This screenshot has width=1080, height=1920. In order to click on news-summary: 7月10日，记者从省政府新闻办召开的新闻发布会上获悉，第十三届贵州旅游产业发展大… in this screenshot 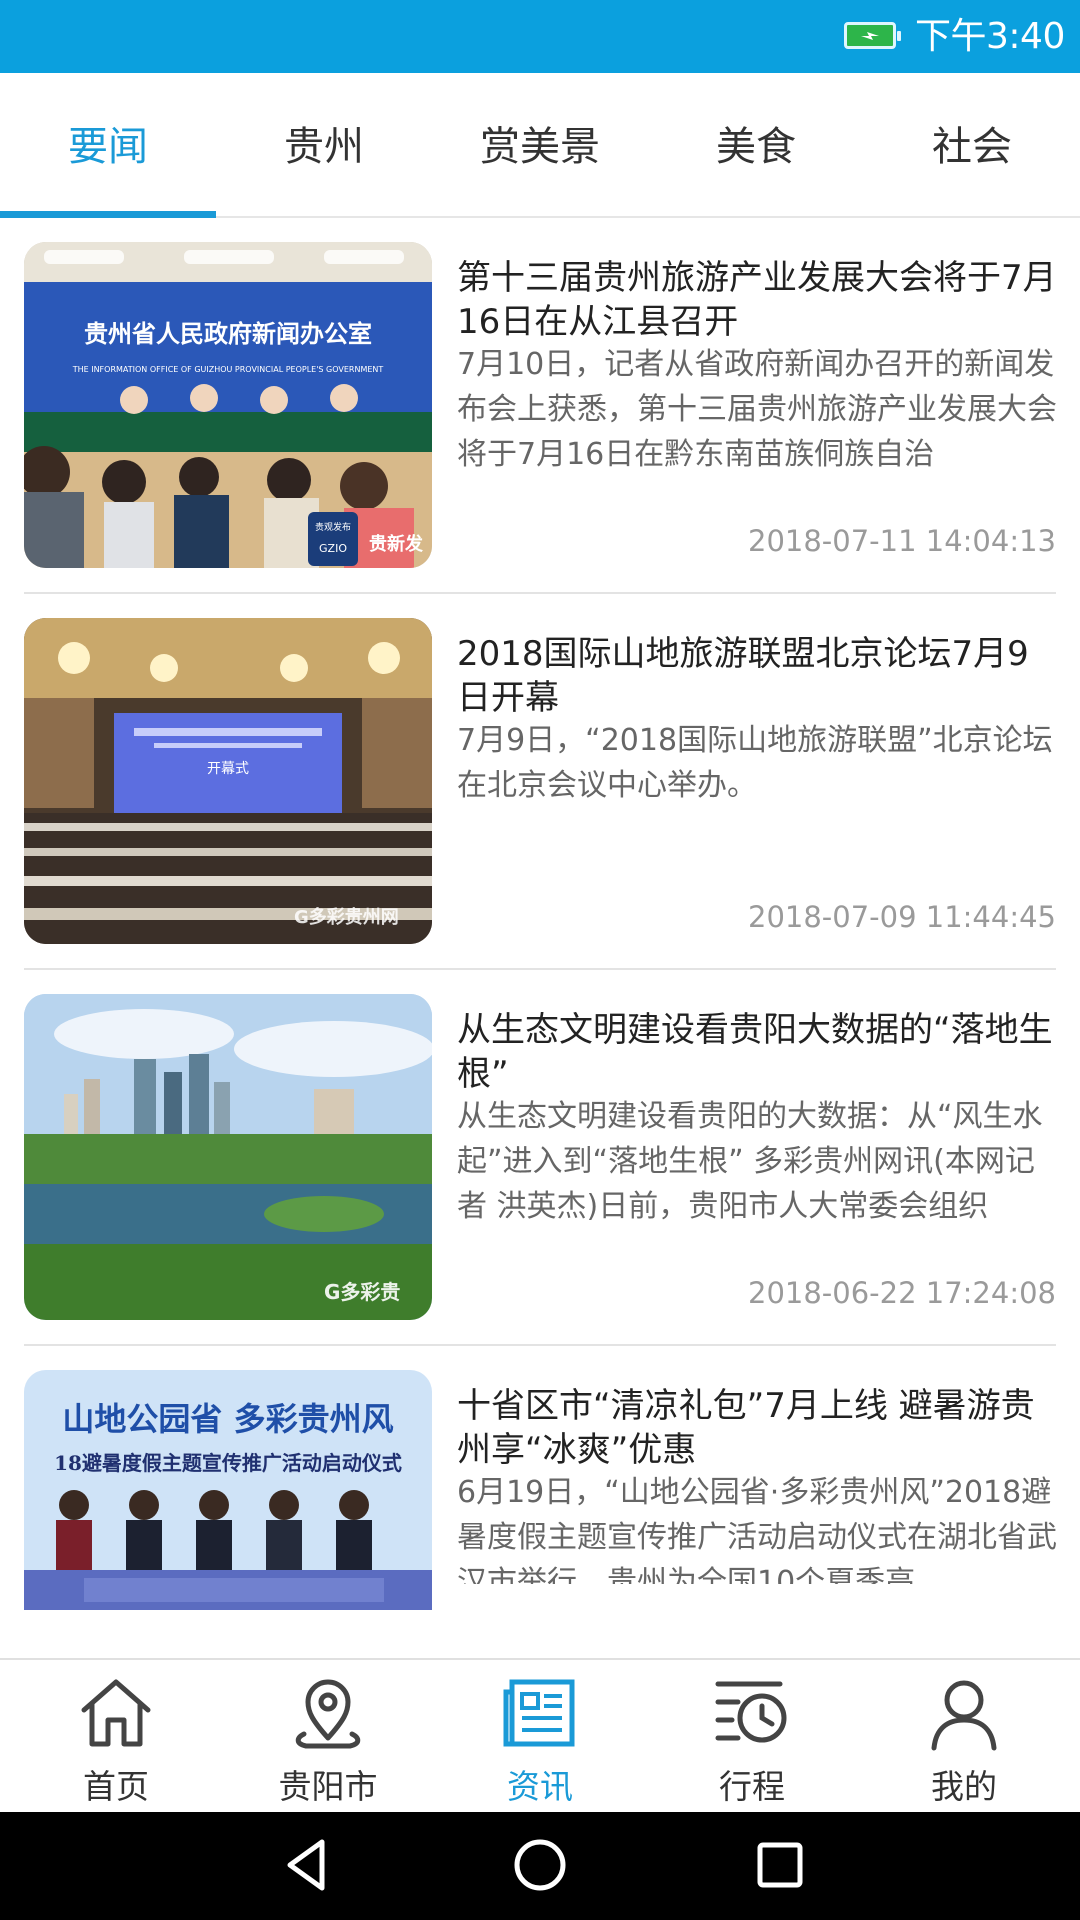, I will do `click(757, 409)`.